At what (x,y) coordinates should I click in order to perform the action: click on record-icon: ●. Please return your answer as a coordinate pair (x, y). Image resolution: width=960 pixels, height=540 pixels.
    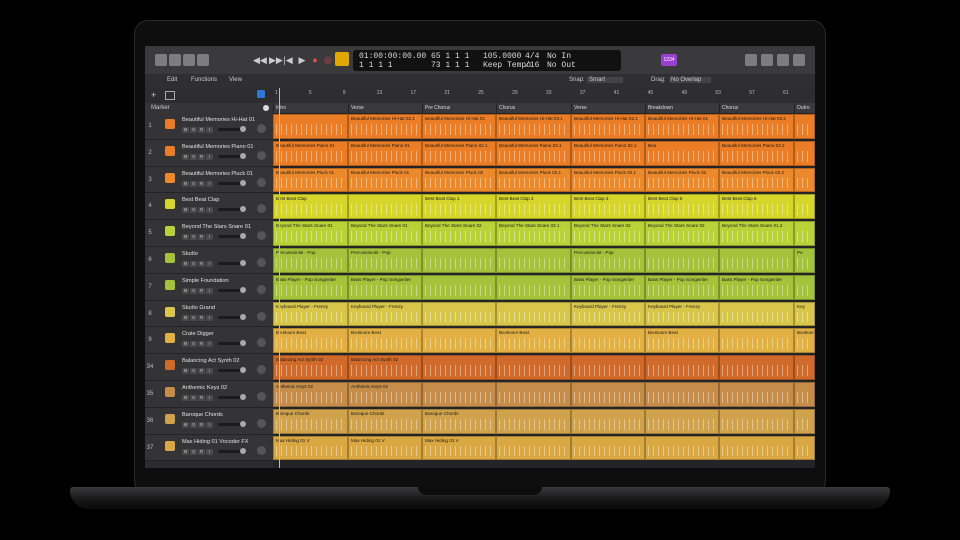
    Looking at the image, I should click on (315, 60).